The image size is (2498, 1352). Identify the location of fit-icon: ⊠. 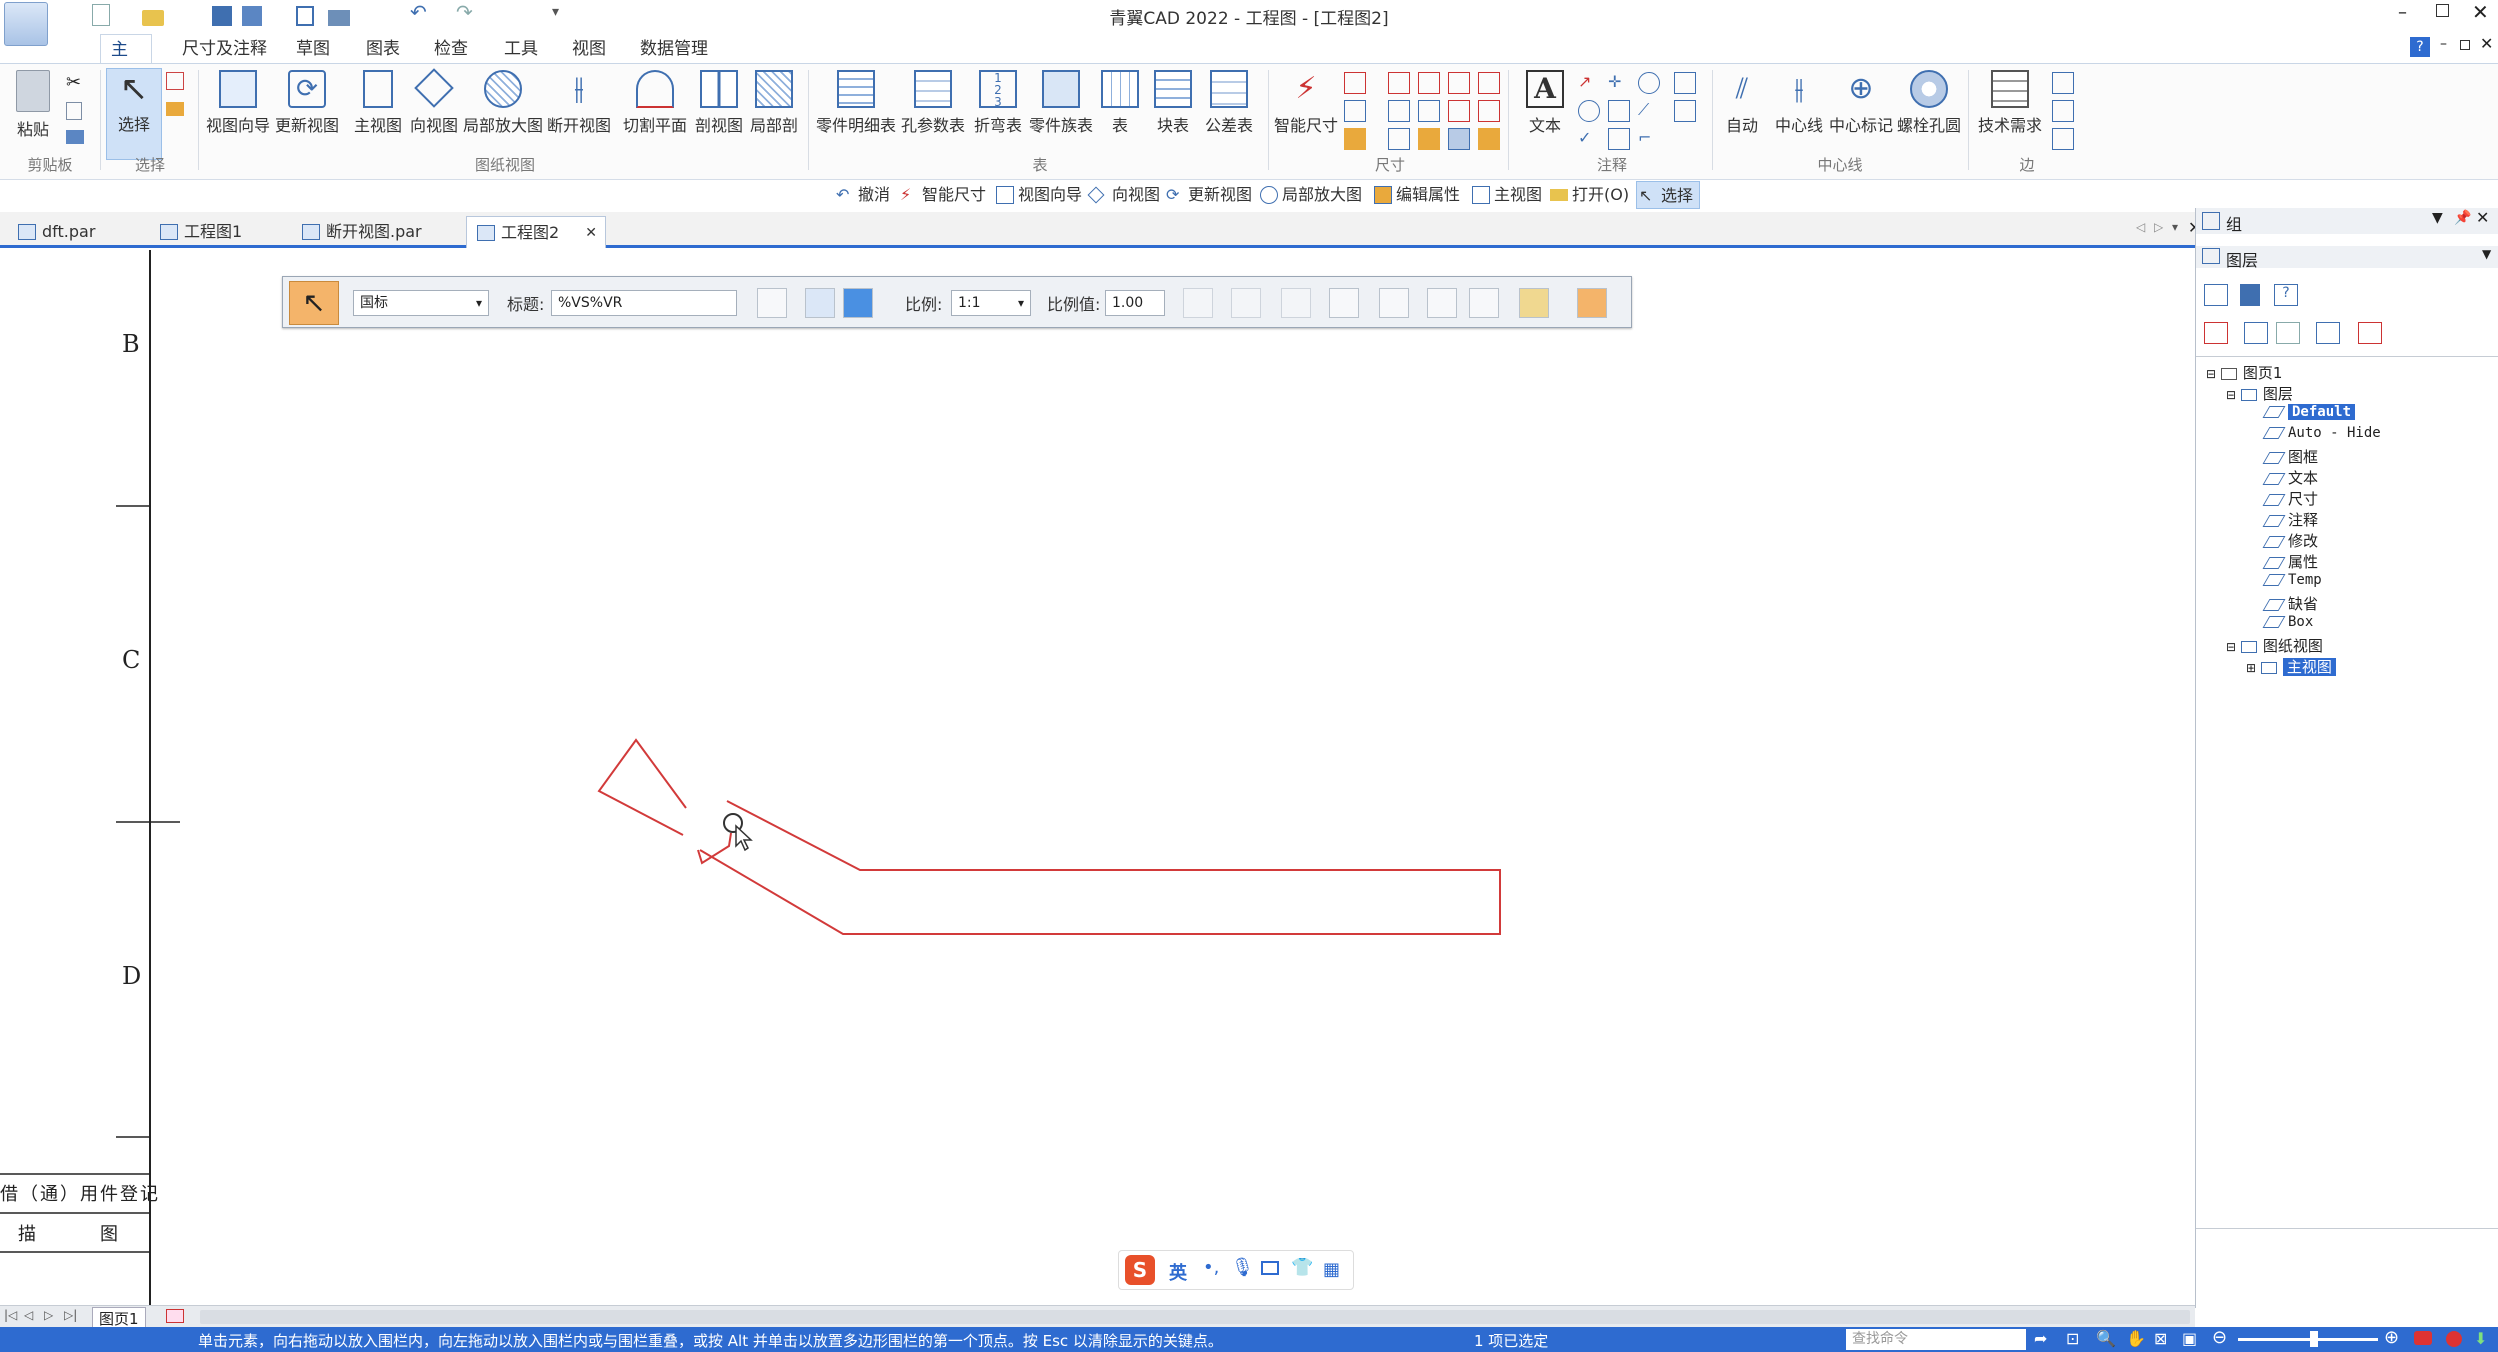
(2160, 1338).